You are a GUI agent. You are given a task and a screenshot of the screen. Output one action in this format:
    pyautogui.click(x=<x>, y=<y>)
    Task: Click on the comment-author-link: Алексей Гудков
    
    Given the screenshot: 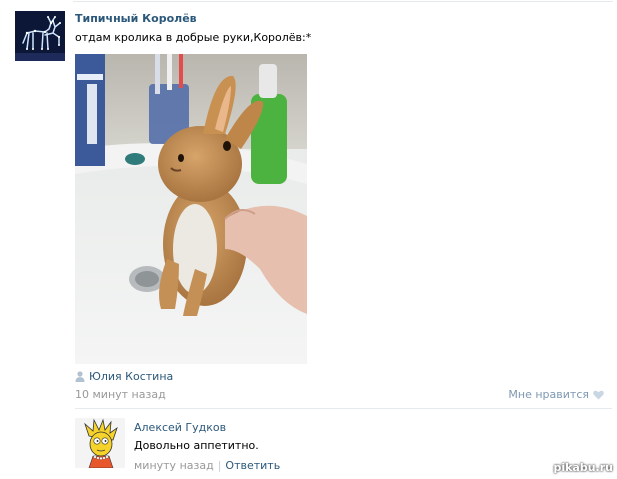 What is the action you would take?
    pyautogui.click(x=180, y=427)
    